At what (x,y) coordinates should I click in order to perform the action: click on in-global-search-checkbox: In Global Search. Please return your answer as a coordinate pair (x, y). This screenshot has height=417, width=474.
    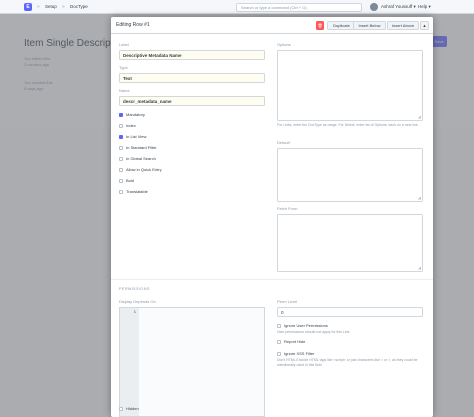
    Looking at the image, I should click on (137, 158).